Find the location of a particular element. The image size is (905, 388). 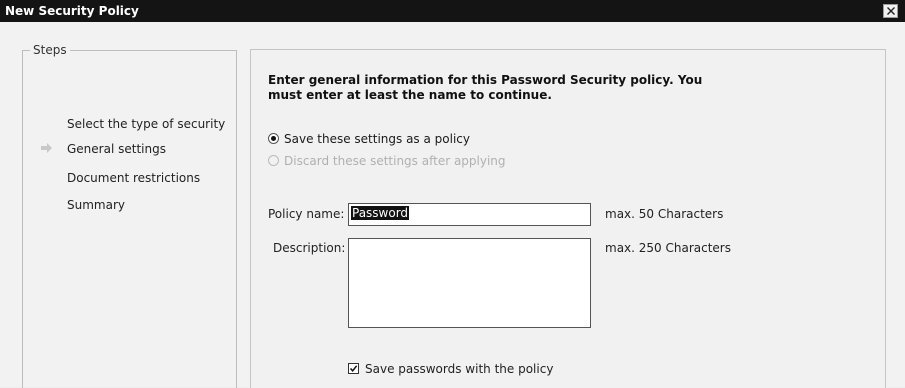

title-bar: New Security Policy is located at coordinates (452, 11).